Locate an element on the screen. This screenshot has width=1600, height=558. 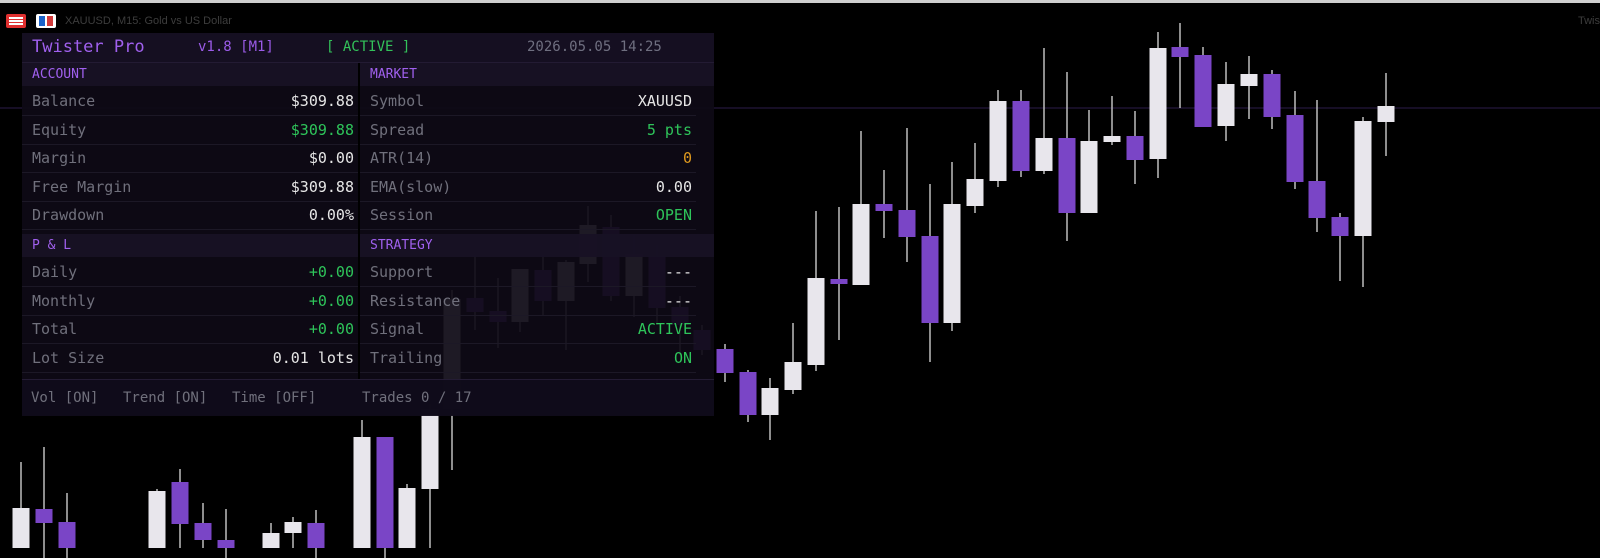
market-row-label: Session is located at coordinates (402, 215).